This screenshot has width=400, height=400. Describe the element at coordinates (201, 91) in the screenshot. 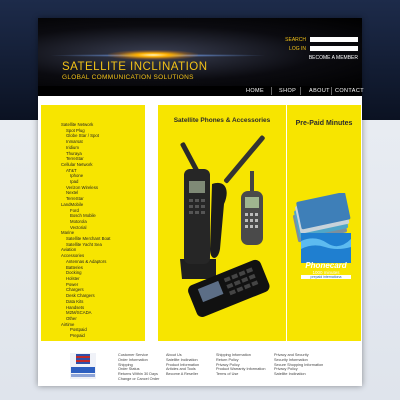

I see `main-nav: HOME SHOP ABOUT CONTACT` at that location.